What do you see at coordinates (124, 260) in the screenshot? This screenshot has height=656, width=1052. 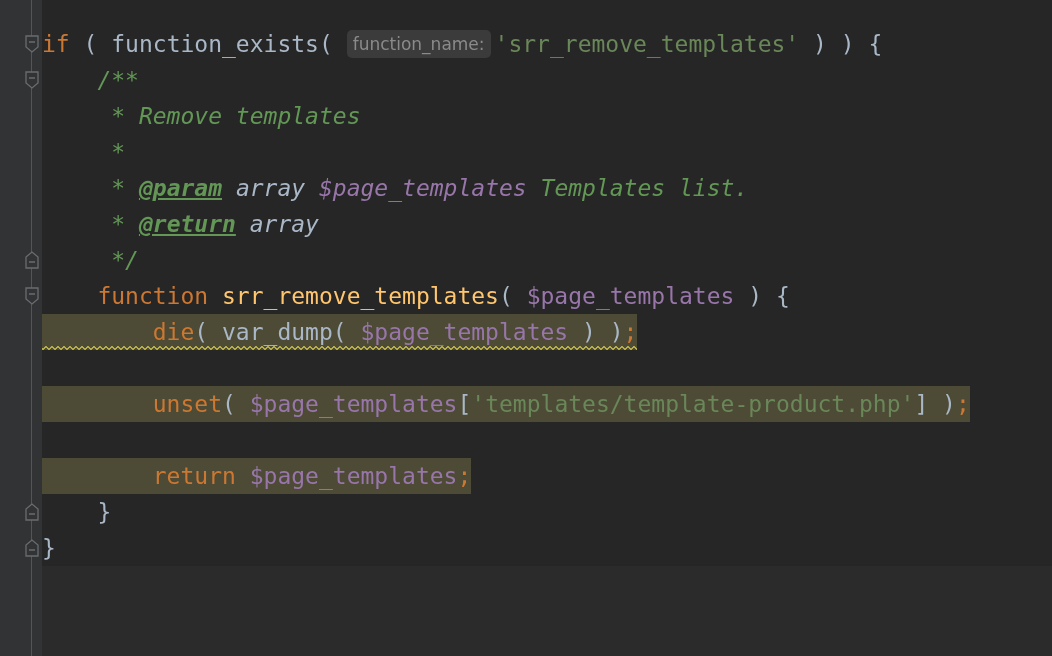 I see `comment-text: */` at bounding box center [124, 260].